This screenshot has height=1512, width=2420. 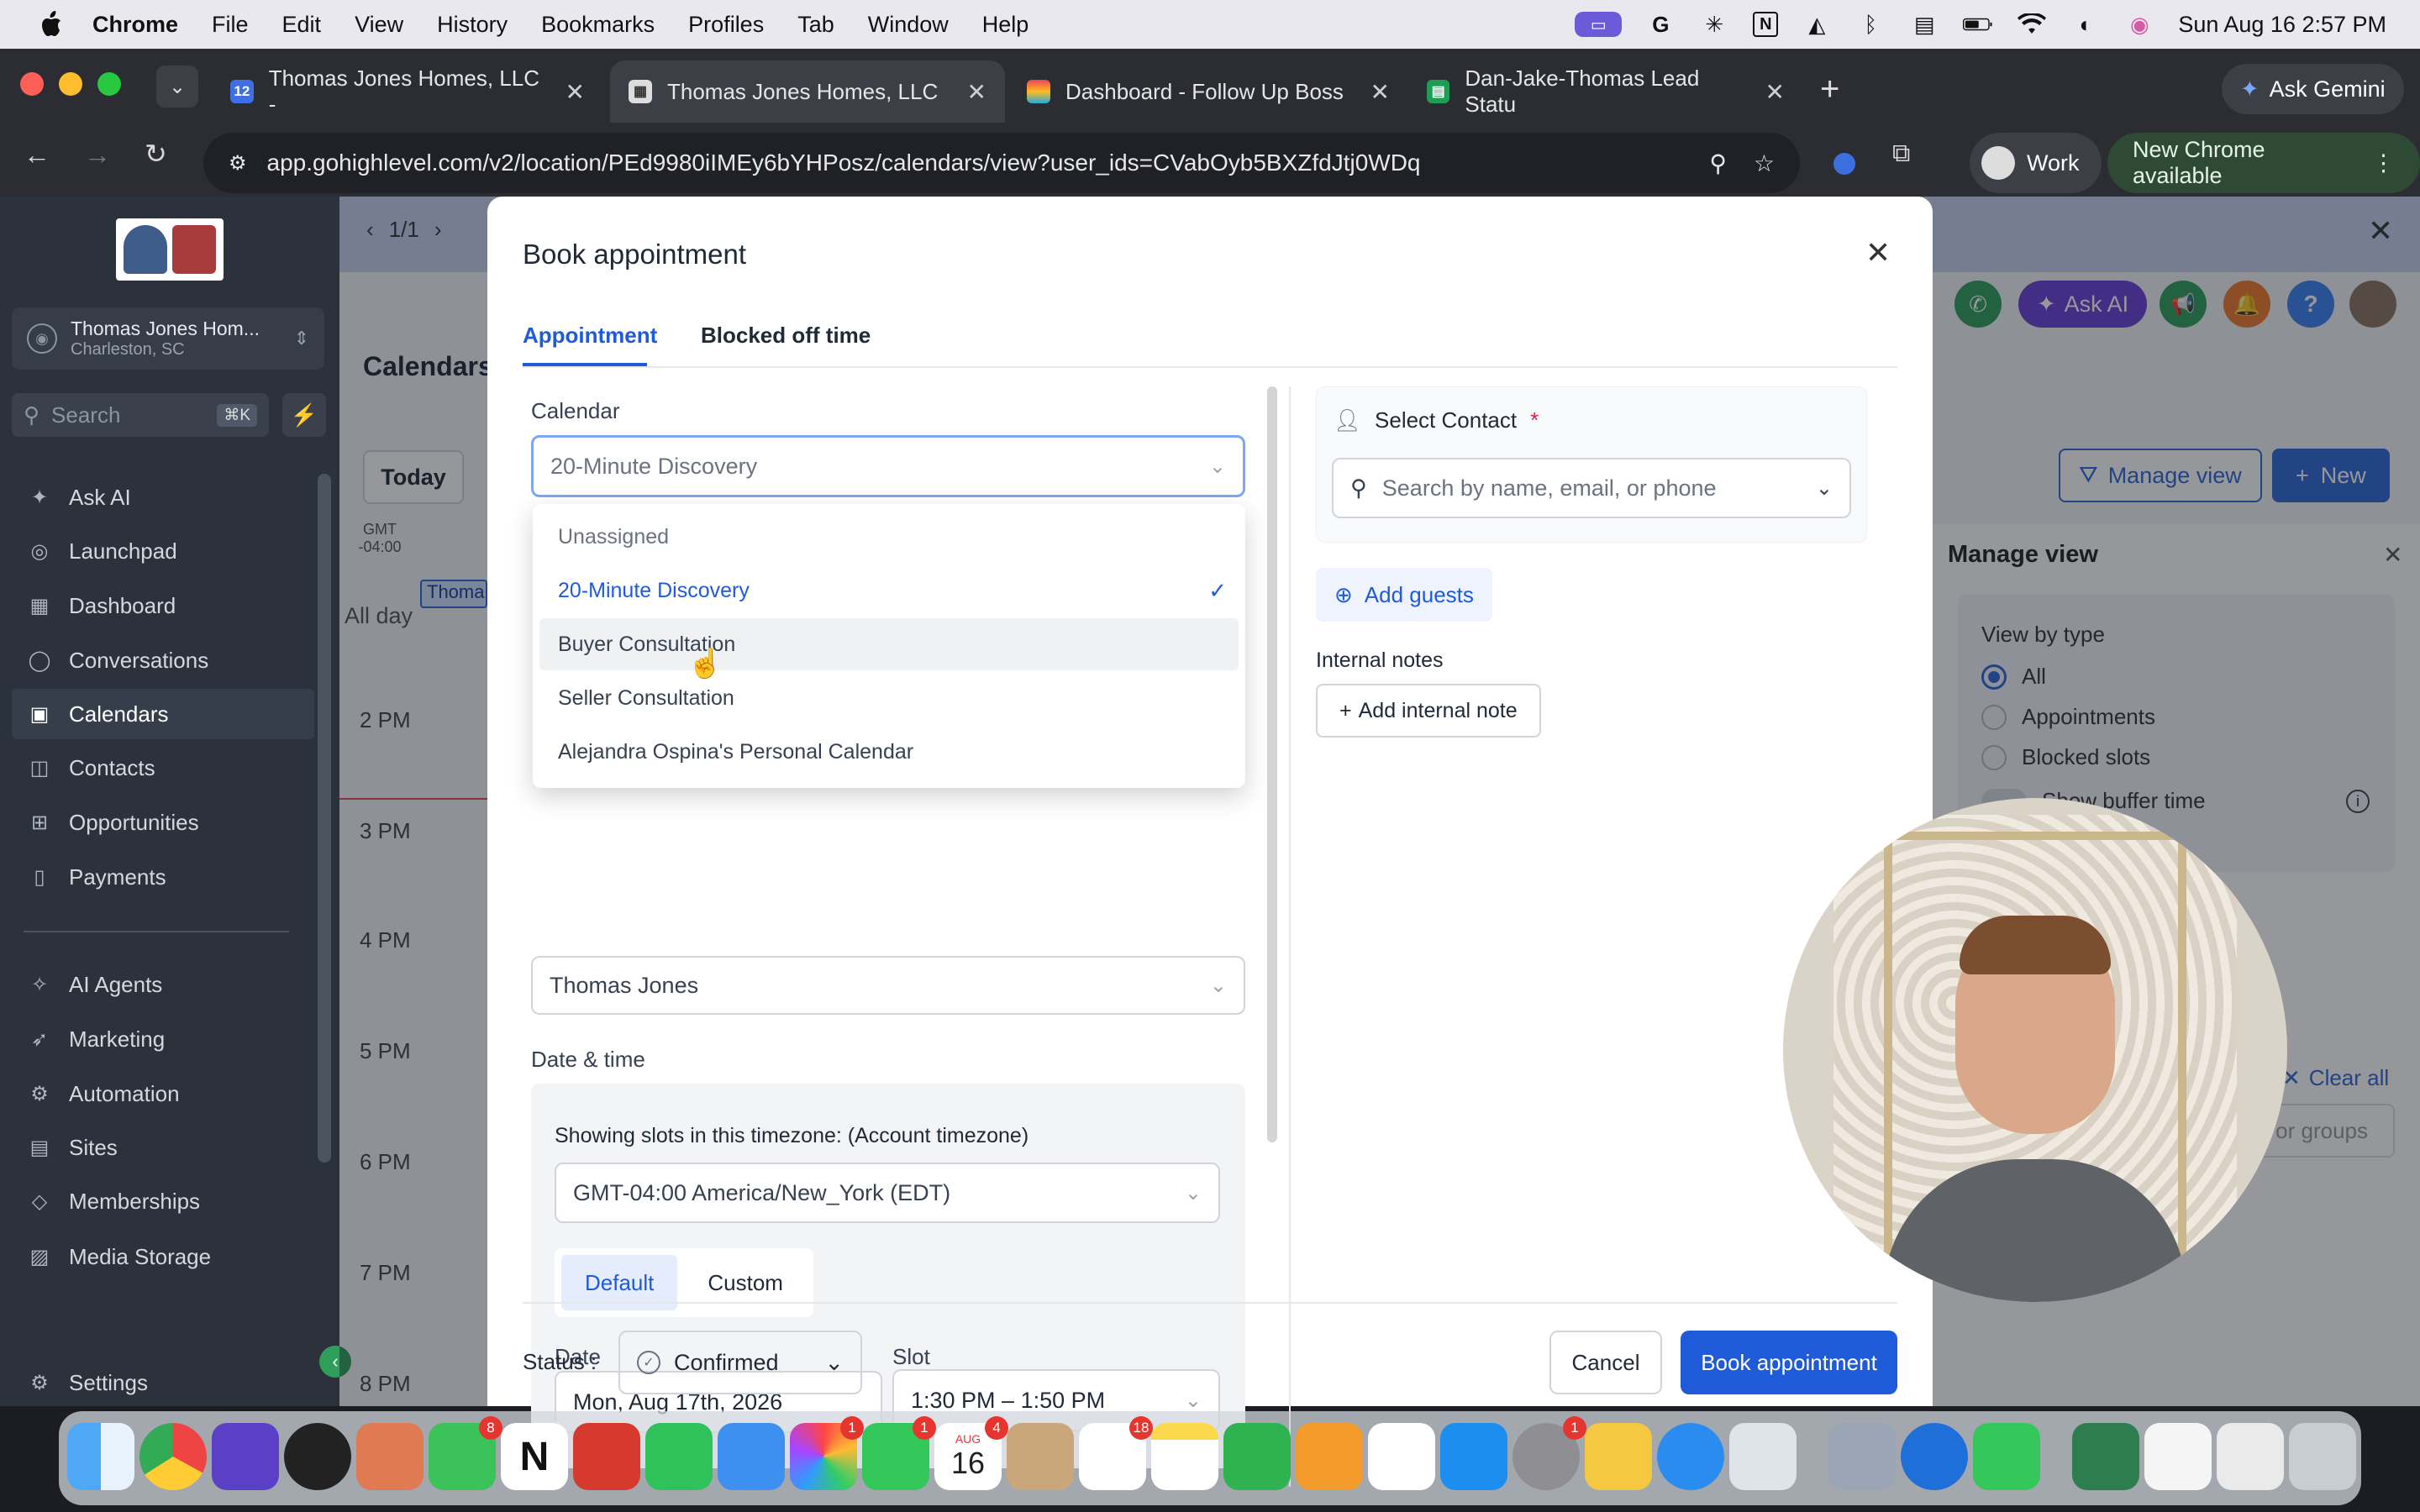 I want to click on sidebar-scrollbar, so click(x=324, y=818).